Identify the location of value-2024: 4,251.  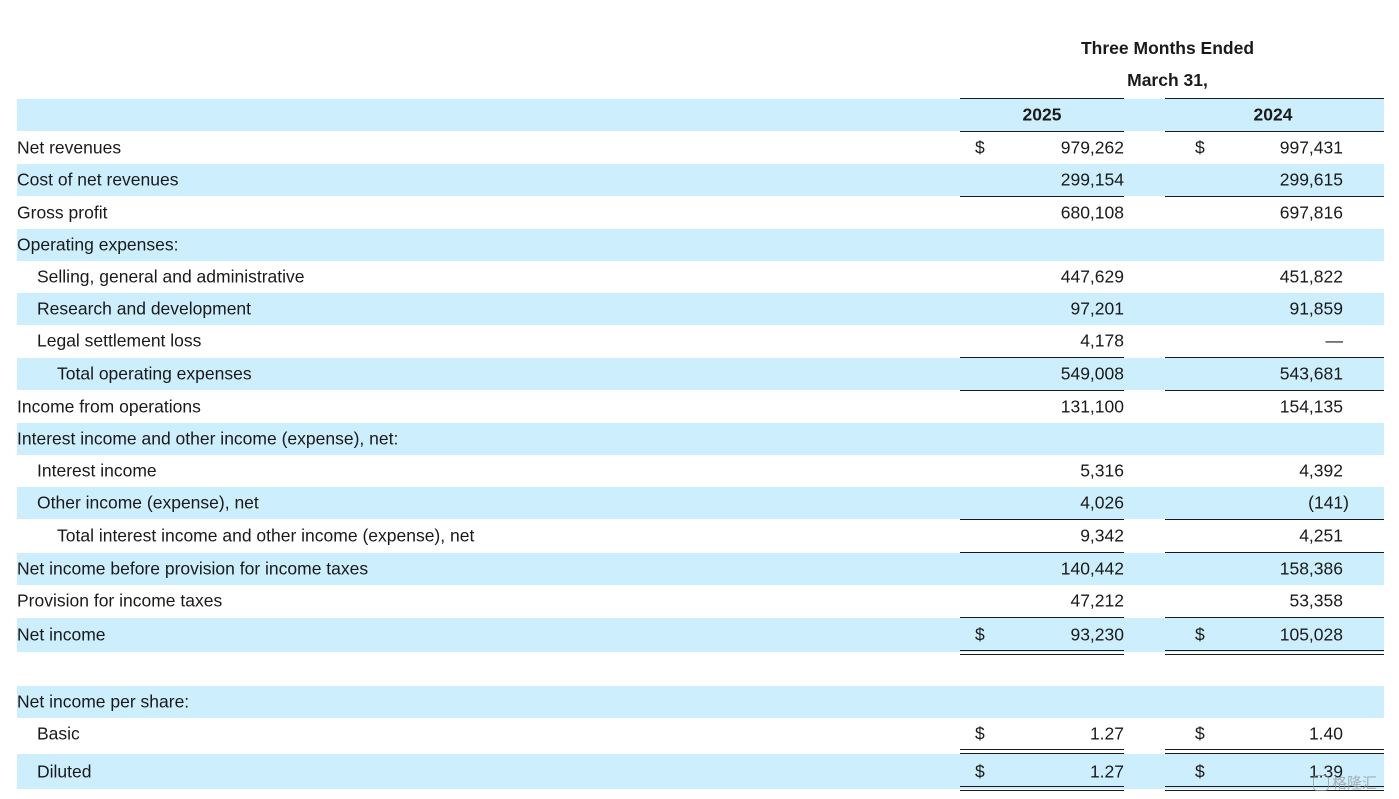
(1321, 535).